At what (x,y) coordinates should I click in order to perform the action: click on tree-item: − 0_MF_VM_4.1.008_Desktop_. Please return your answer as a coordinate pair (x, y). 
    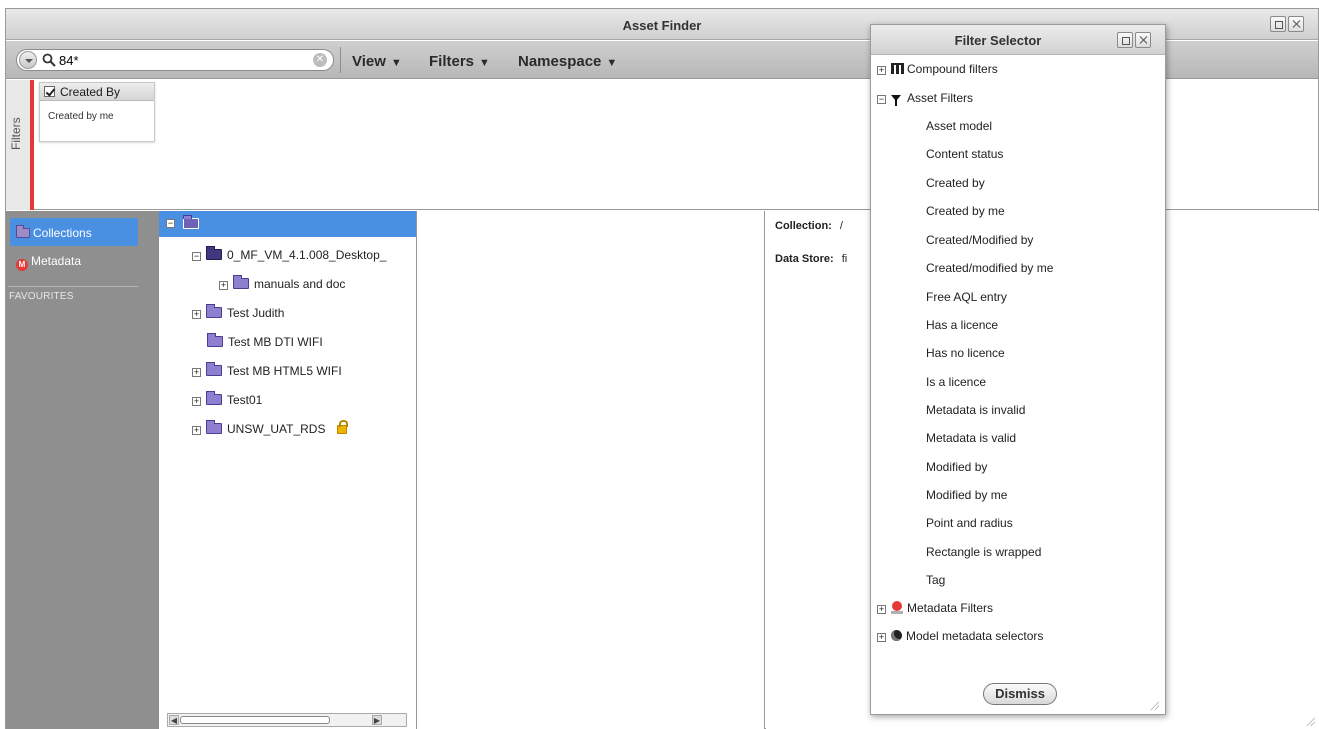
    Looking at the image, I should click on (289, 256).